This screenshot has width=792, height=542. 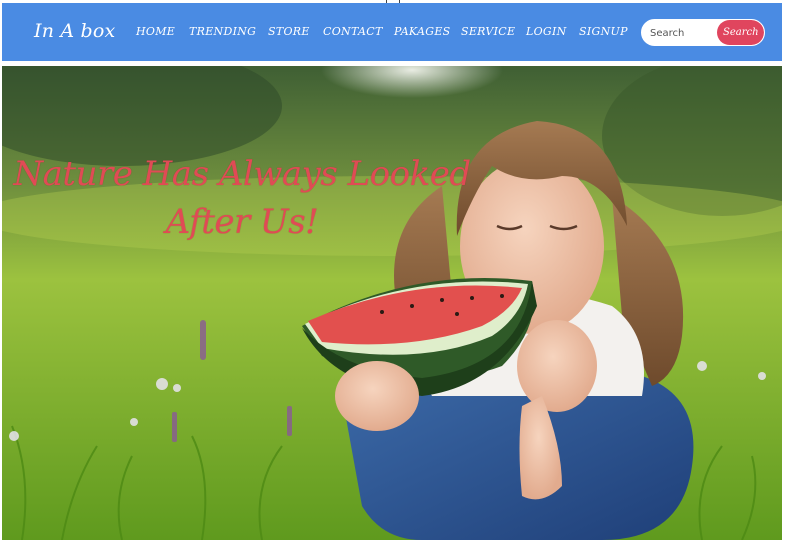 What do you see at coordinates (242, 198) in the screenshot?
I see `hero-title: Nature Has Always Looked After Us!` at bounding box center [242, 198].